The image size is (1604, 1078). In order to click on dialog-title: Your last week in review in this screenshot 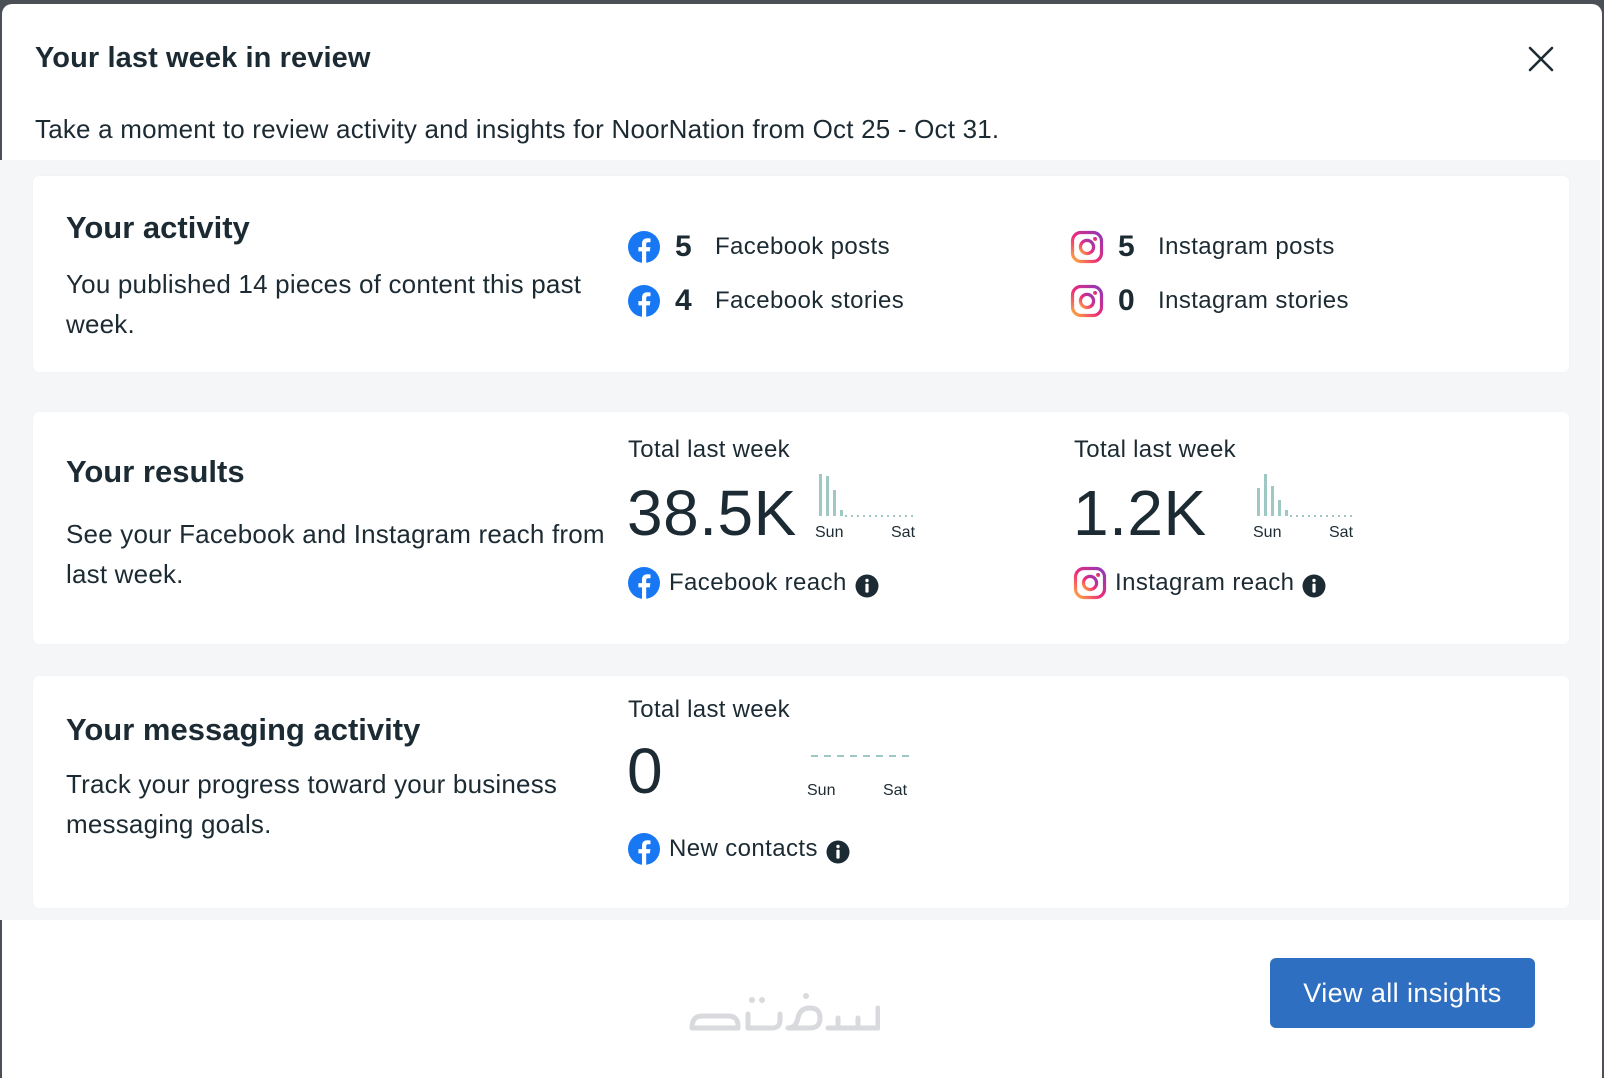, I will do `click(203, 58)`.